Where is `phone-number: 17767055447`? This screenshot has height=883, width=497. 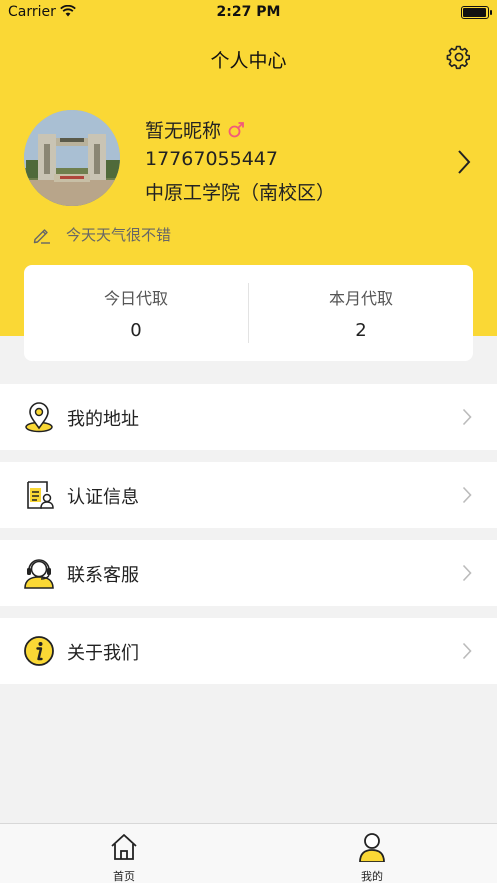
phone-number: 17767055447 is located at coordinates (211, 159).